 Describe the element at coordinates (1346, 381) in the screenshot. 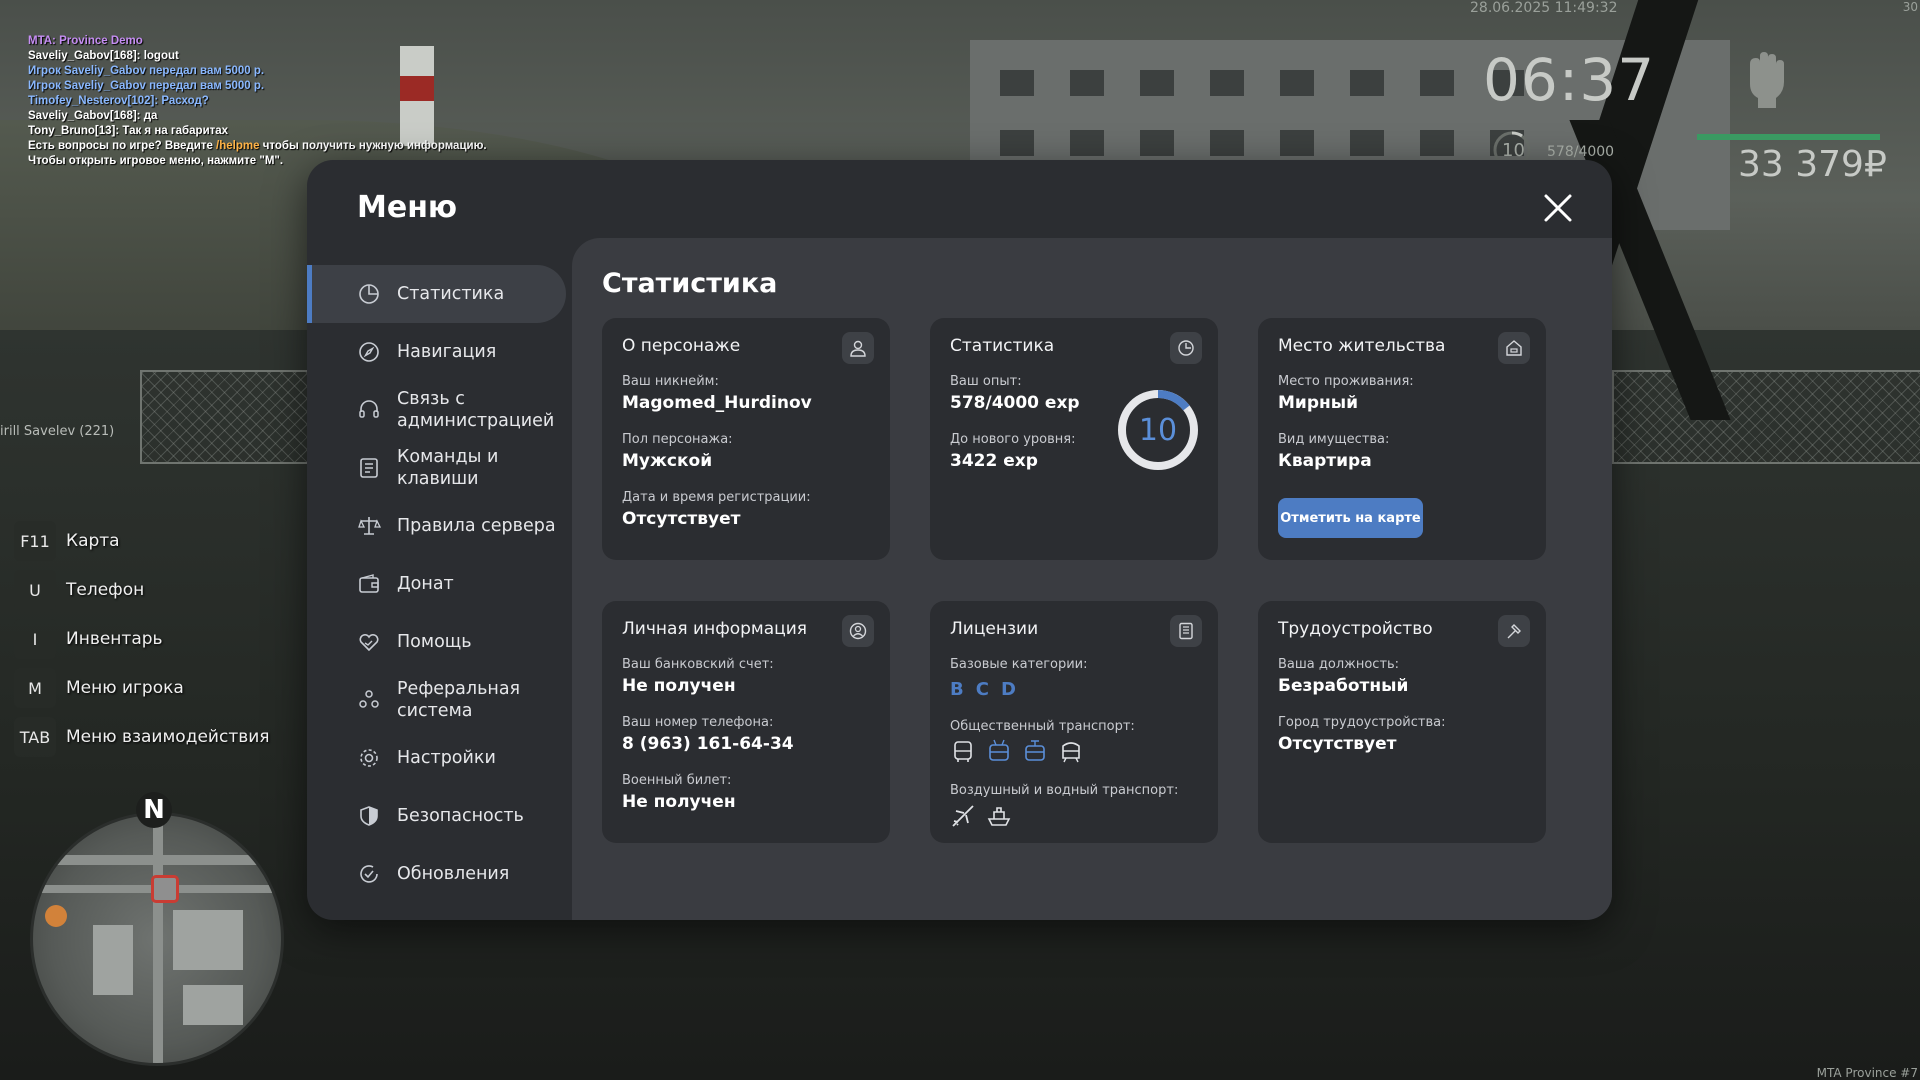

I see `field-label: Место проживания:` at that location.